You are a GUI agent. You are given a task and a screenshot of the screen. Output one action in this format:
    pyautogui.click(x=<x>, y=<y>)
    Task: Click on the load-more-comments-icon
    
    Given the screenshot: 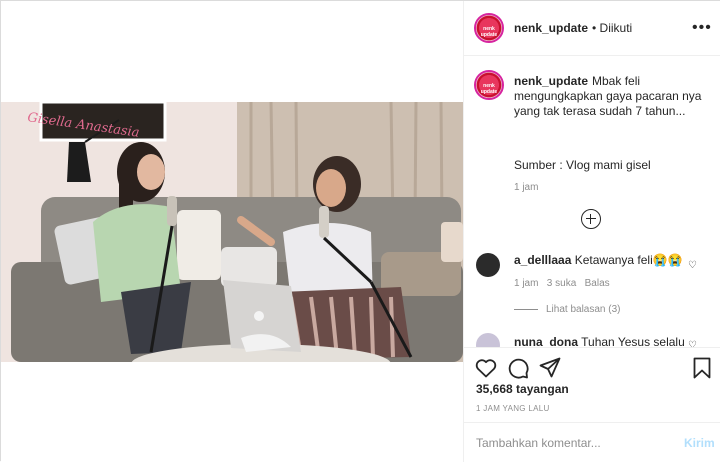 What is the action you would take?
    pyautogui.click(x=591, y=219)
    